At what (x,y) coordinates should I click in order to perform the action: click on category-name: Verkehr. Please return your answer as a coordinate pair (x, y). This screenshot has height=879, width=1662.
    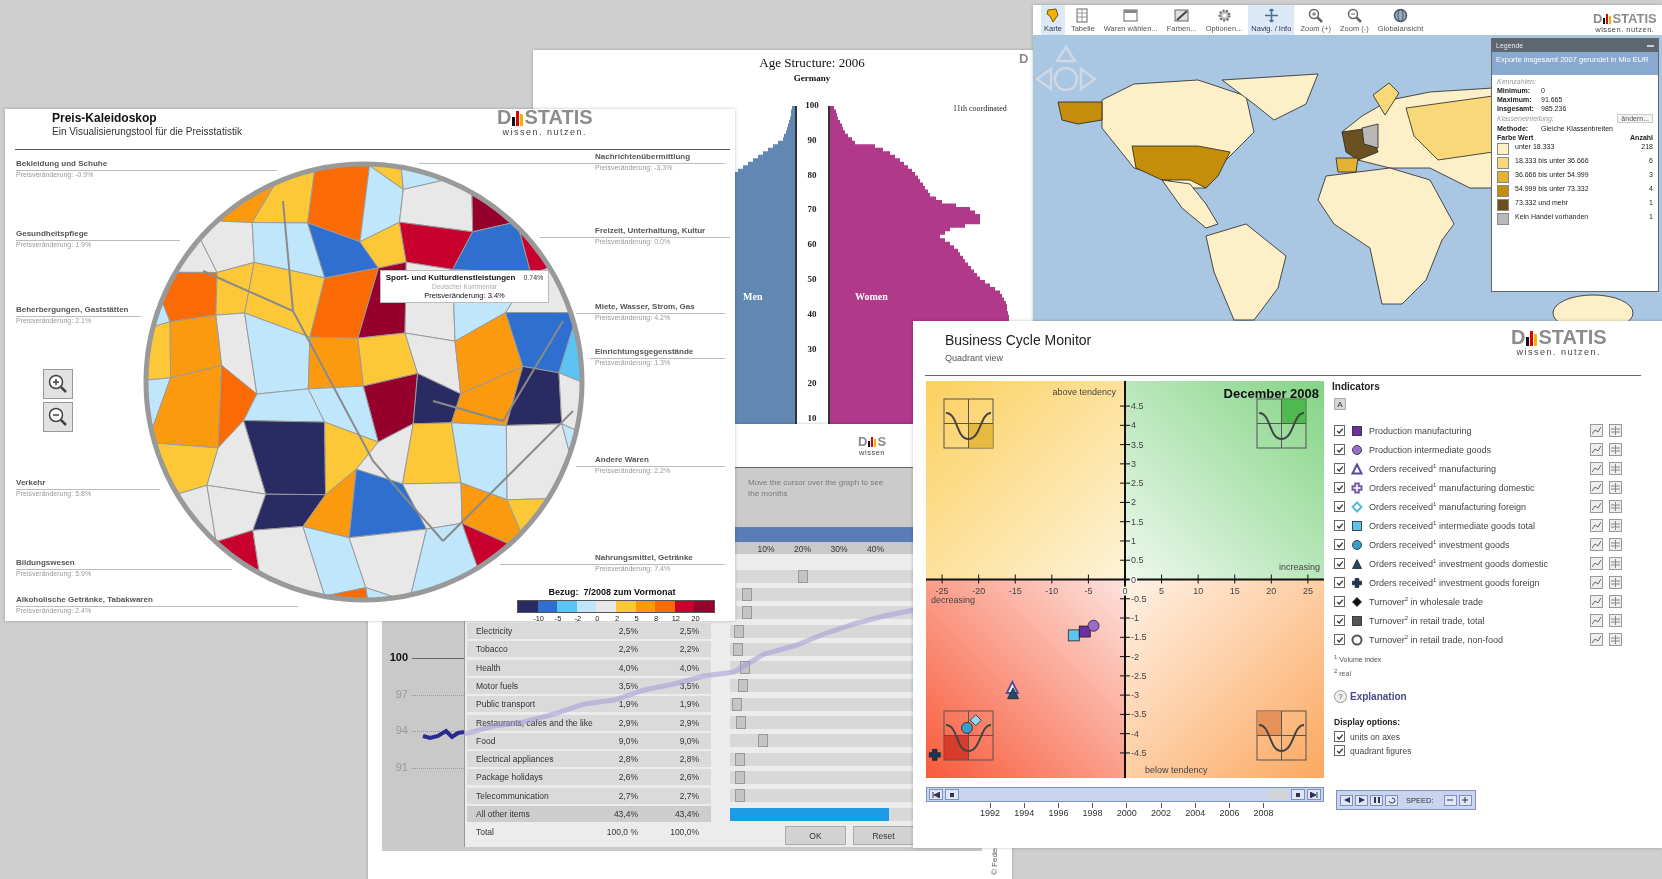
    Looking at the image, I should click on (54, 482).